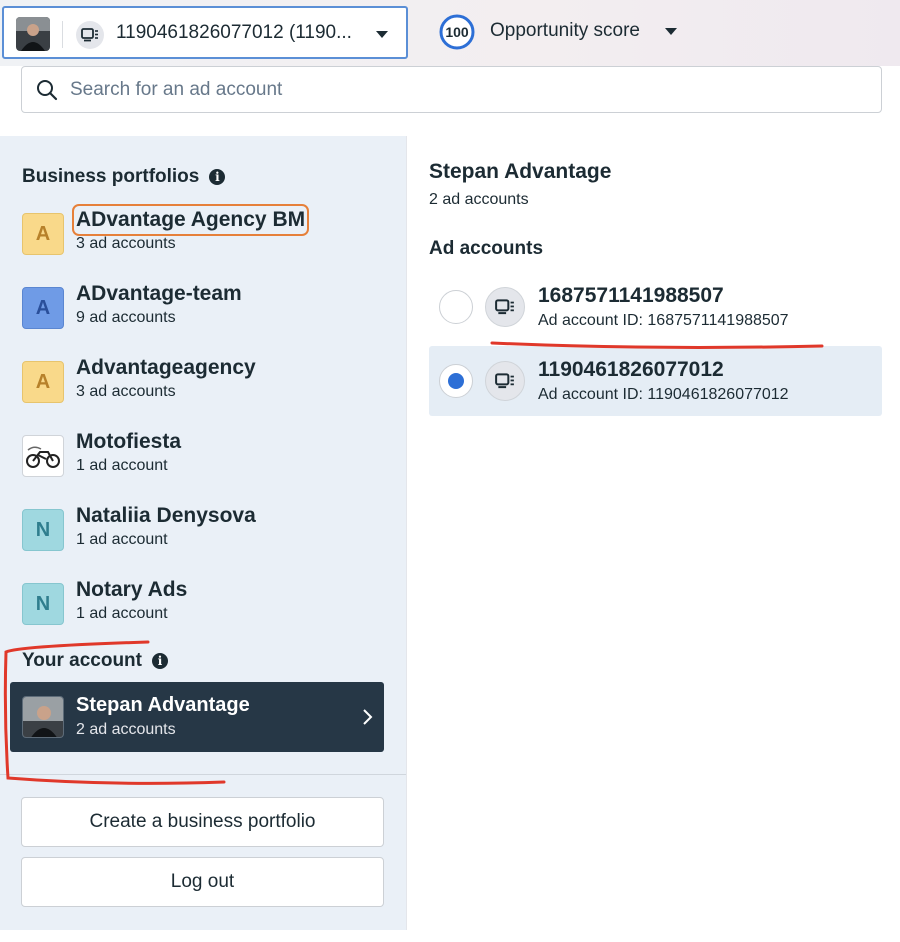 The image size is (900, 942). I want to click on panel-account-count: 2 ad accounts, so click(479, 199).